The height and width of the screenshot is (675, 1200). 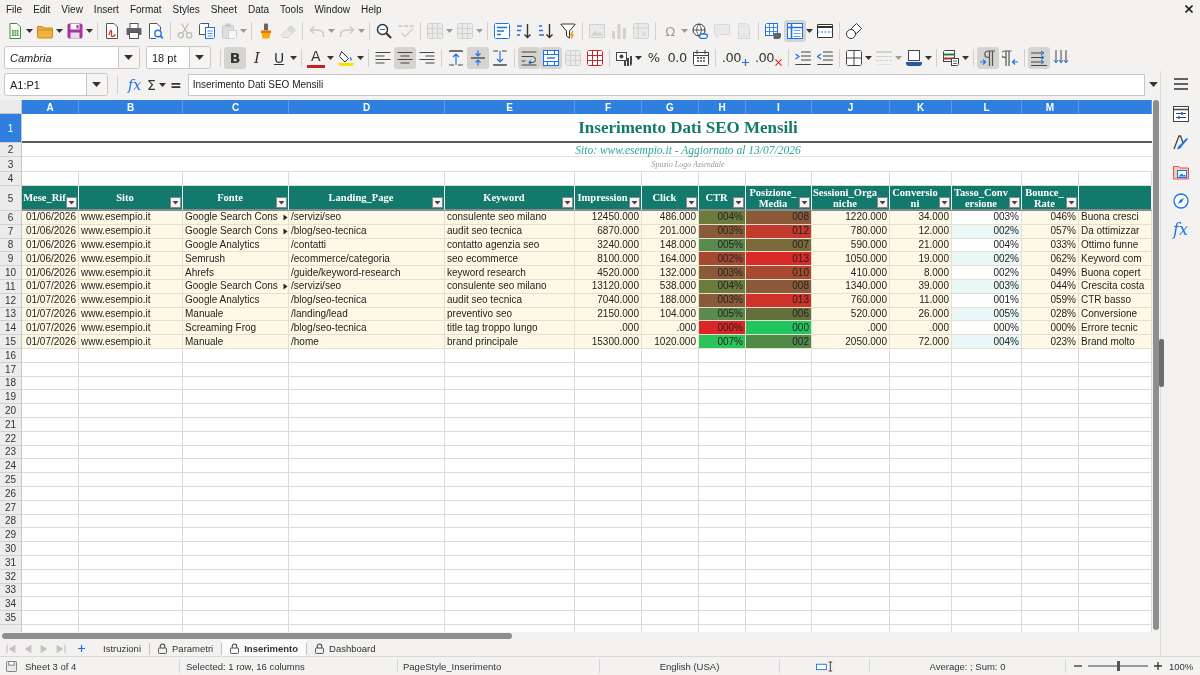 What do you see at coordinates (1078, 666) in the screenshot?
I see `minus-icon` at bounding box center [1078, 666].